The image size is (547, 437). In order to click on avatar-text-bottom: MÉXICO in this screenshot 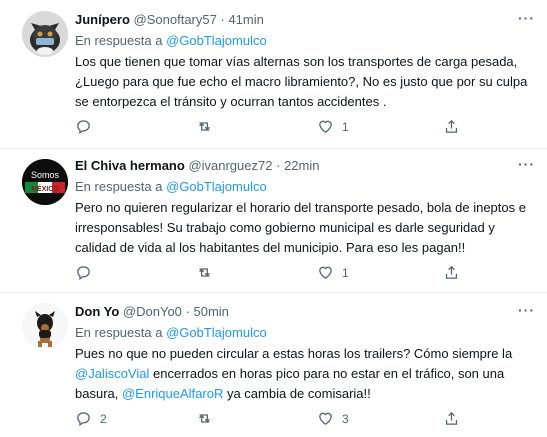, I will do `click(45, 188)`.